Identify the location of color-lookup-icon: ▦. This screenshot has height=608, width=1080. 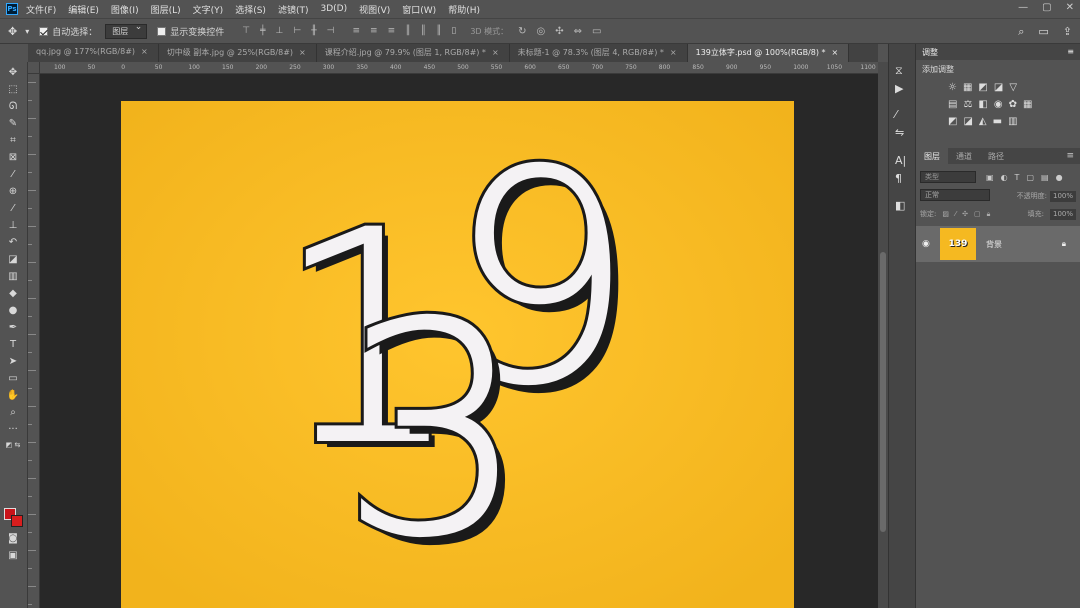
(1027, 104).